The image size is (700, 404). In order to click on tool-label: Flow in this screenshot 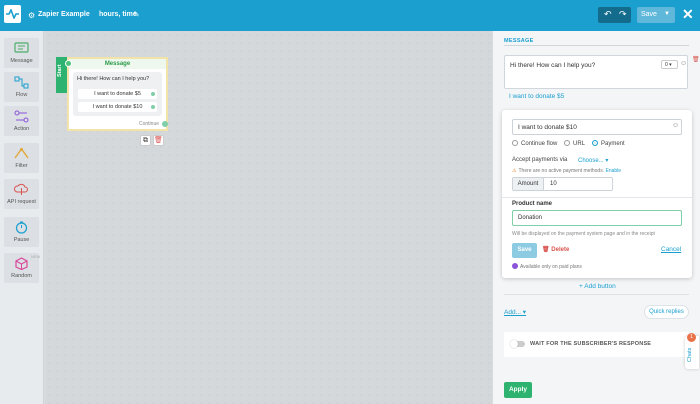, I will do `click(21, 95)`.